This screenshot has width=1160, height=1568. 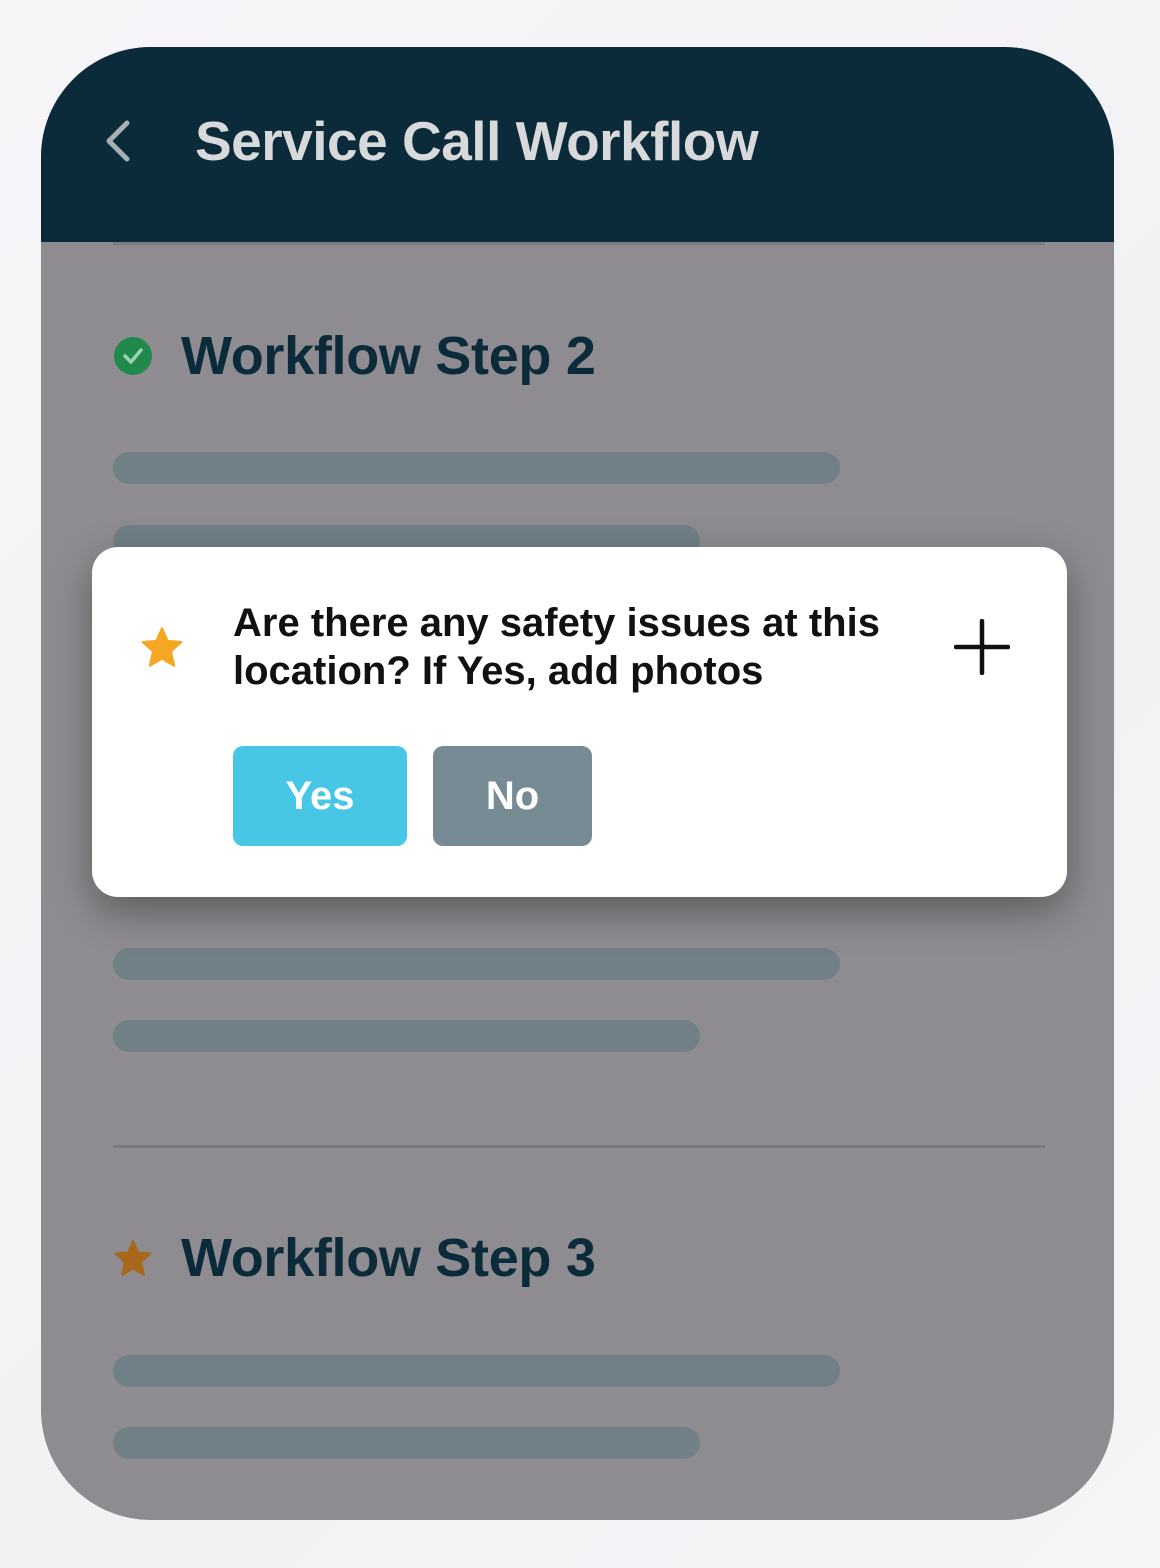 What do you see at coordinates (579, 243) in the screenshot?
I see `header-divider` at bounding box center [579, 243].